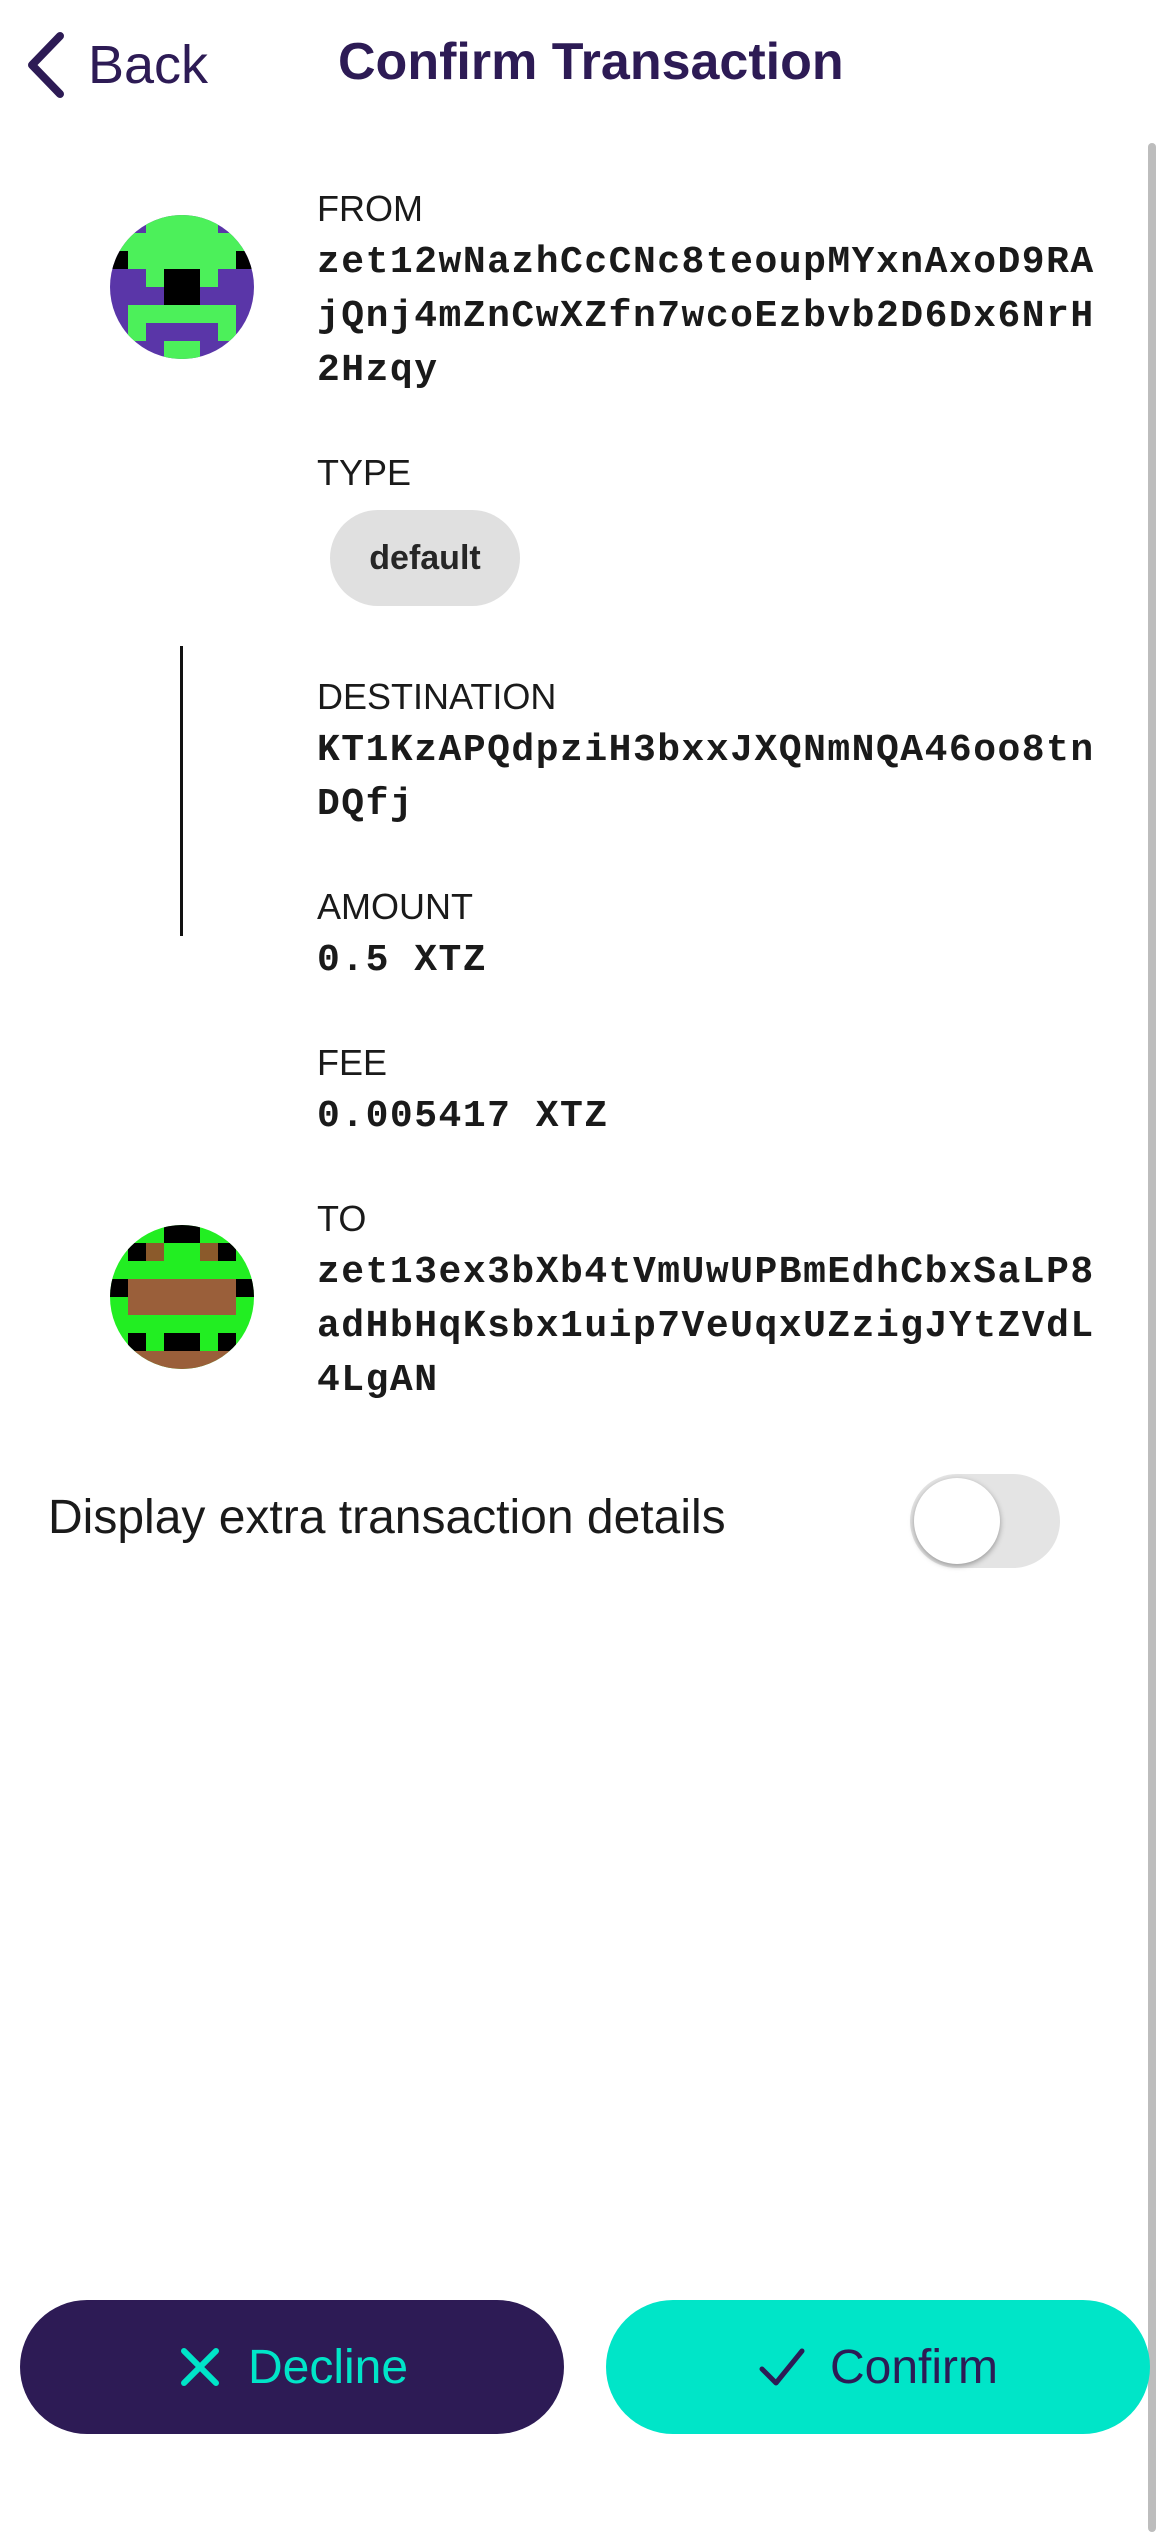  I want to click on extra-details-row: Display extra transaction details, so click(558, 1525).